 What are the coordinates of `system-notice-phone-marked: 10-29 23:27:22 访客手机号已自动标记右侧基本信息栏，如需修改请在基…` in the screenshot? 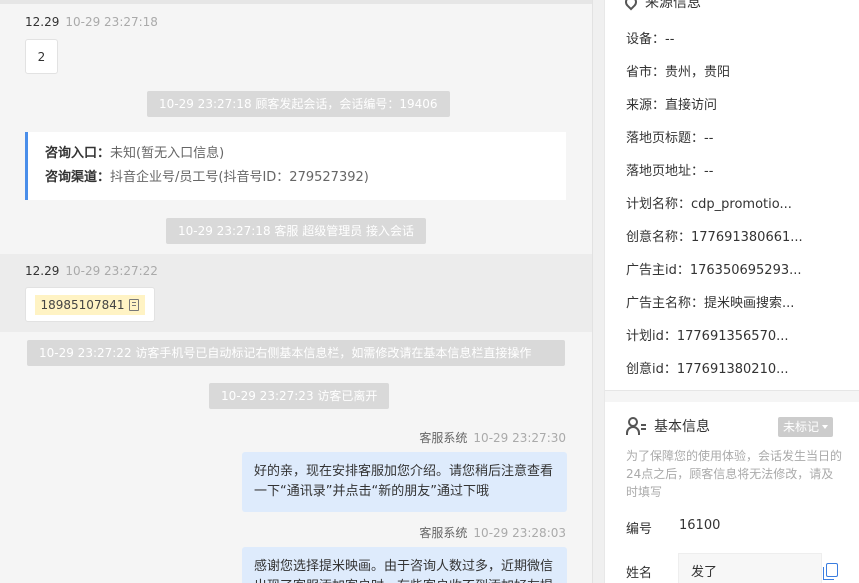 It's located at (296, 353).